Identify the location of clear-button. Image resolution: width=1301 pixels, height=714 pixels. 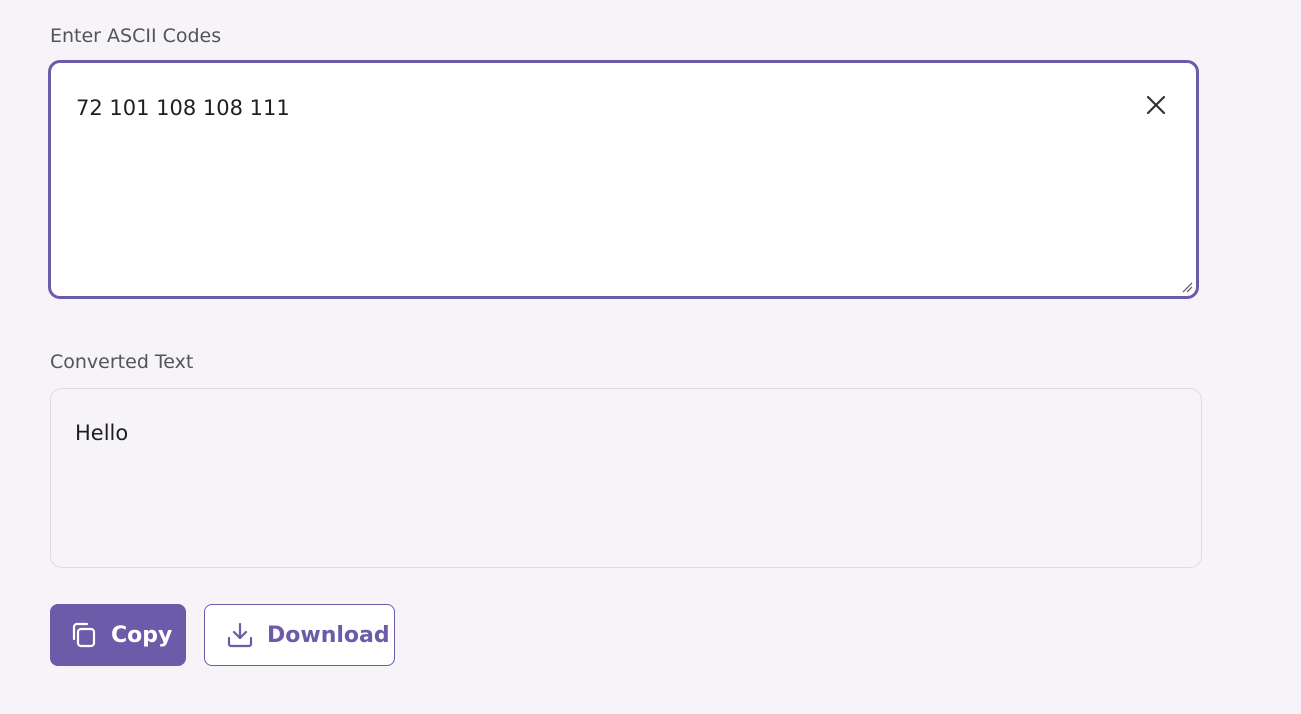
(1156, 105).